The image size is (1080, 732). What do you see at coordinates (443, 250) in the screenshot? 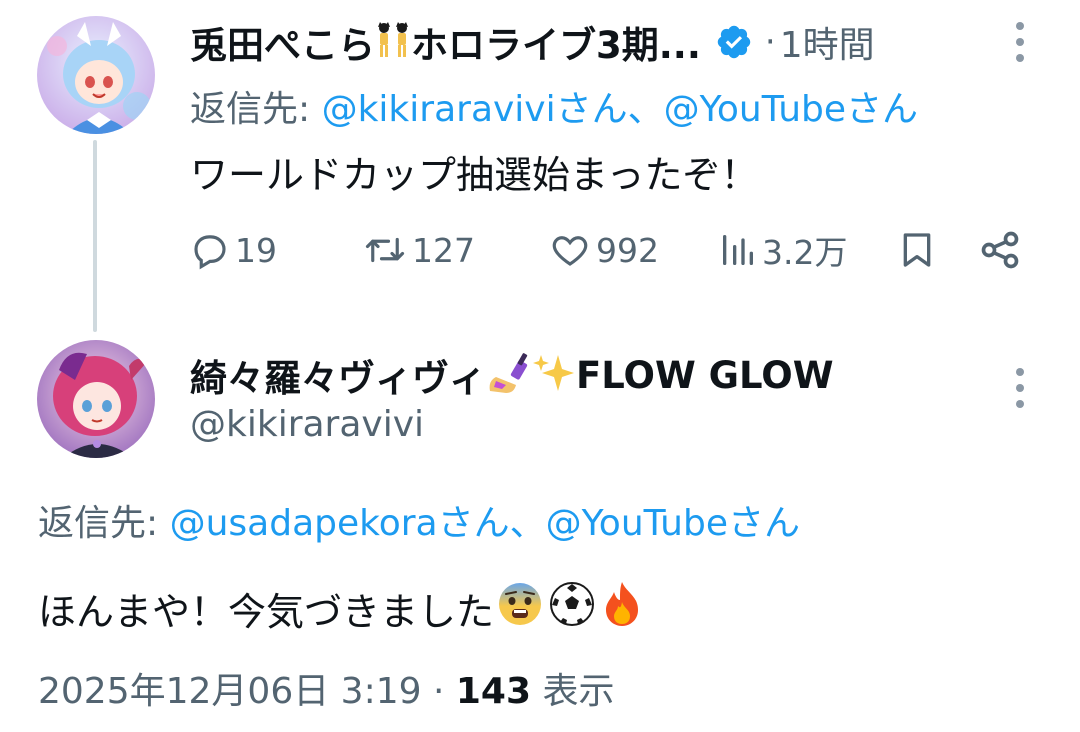
I see `retweet-count: 127` at bounding box center [443, 250].